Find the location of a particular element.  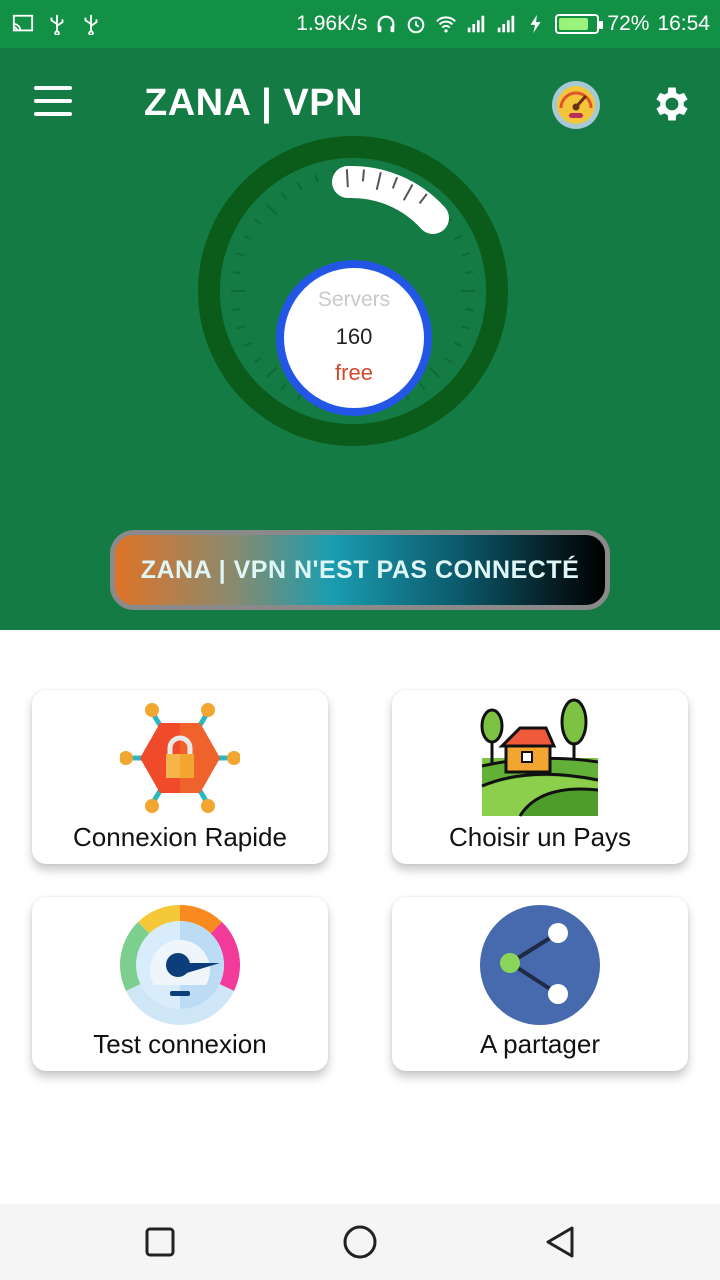

network-speed: 1.96K/s is located at coordinates (332, 23).